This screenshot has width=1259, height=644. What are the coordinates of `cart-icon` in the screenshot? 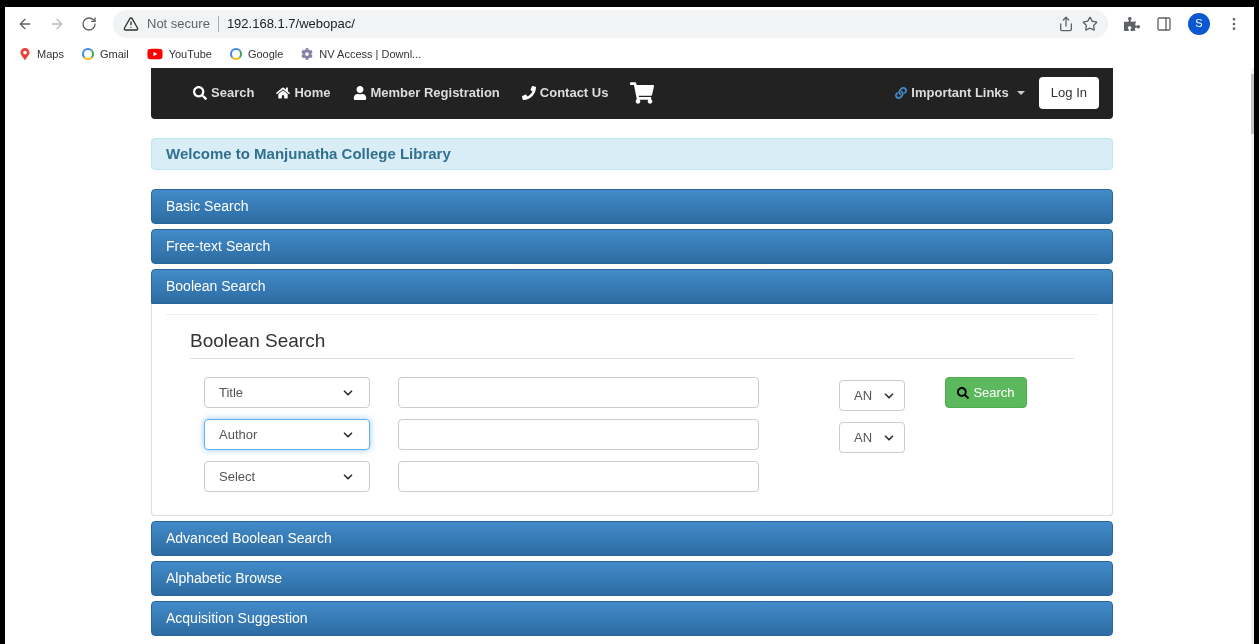 It's located at (642, 93).